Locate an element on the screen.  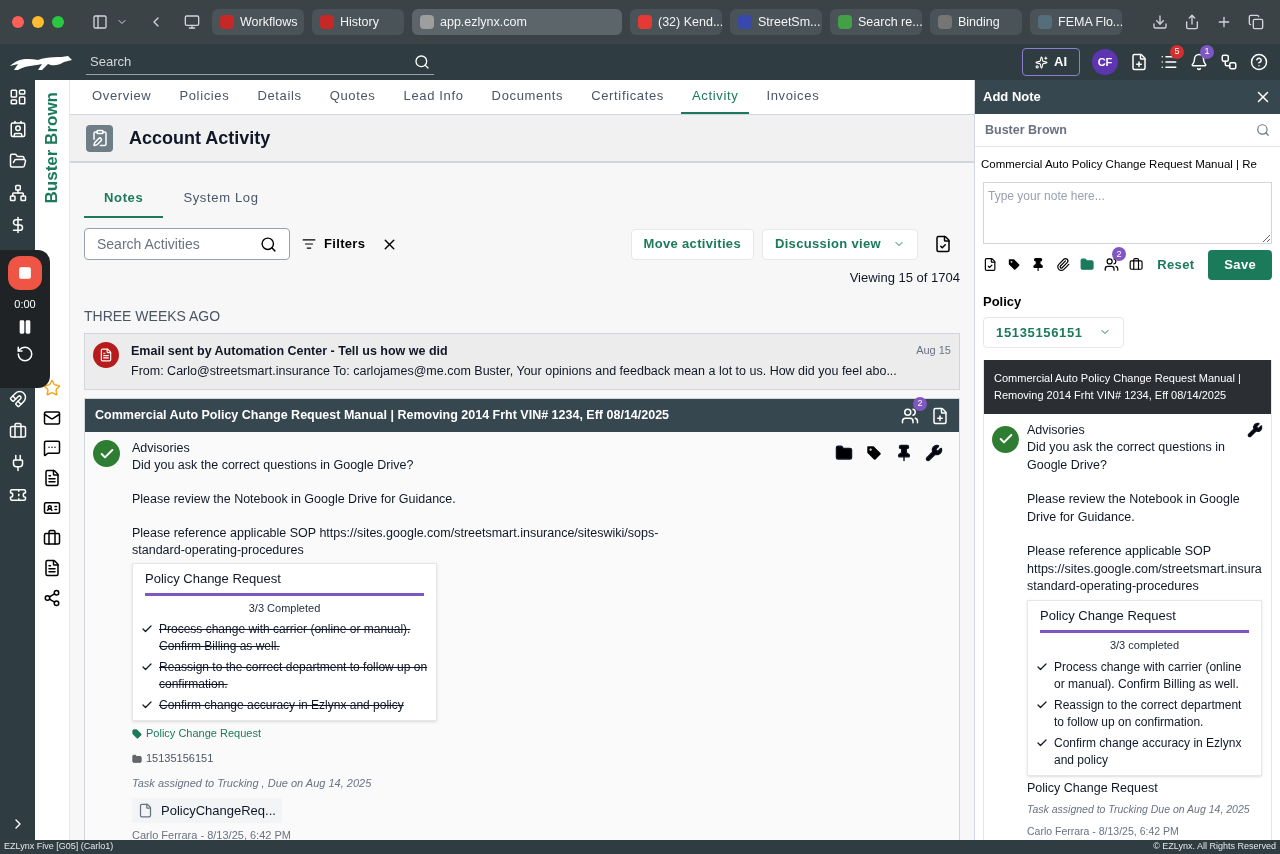
view-dropdown: Discussion view is located at coordinates (839, 244).